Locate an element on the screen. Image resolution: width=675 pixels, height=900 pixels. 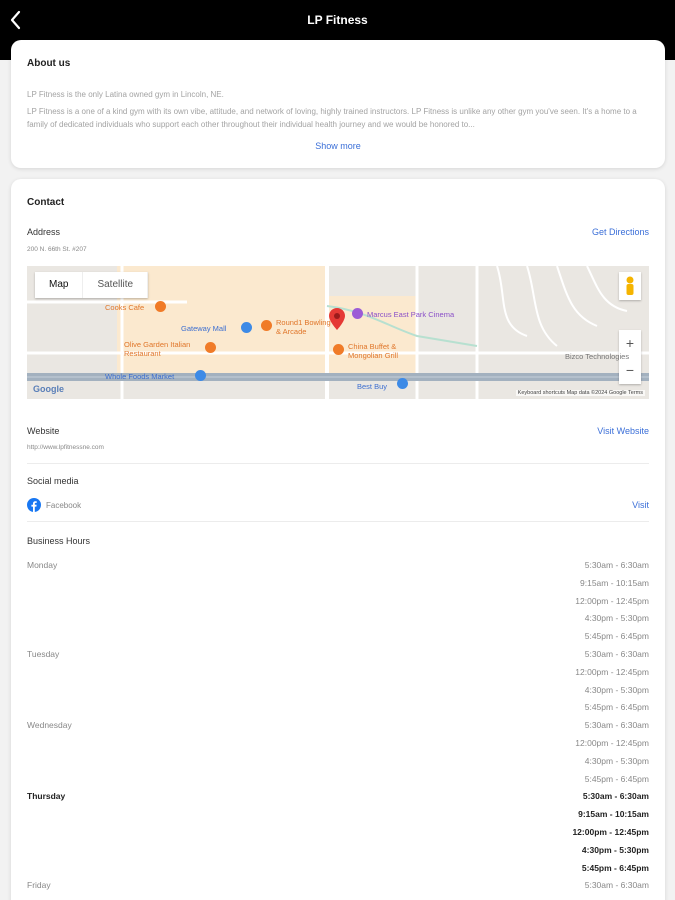
map-label-cooks: Cooks Cafe is located at coordinates (125, 307).